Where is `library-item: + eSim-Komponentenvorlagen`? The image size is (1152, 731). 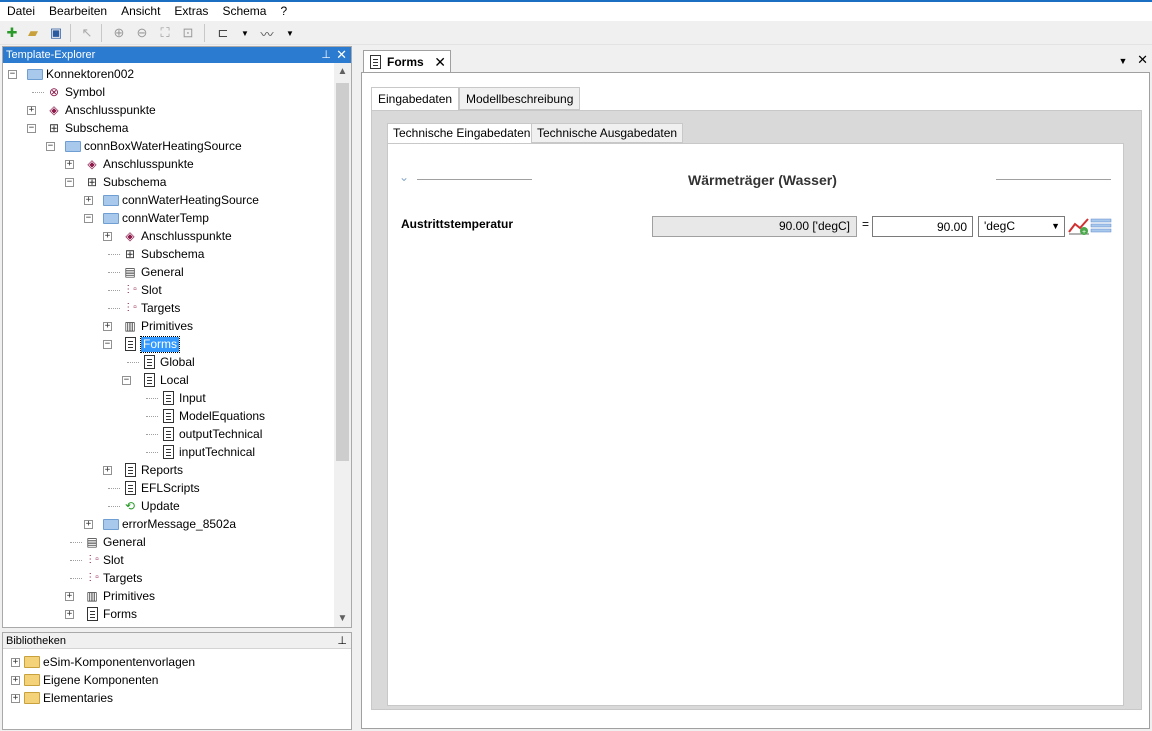 library-item: + eSim-Komponentenvorlagen is located at coordinates (103, 662).